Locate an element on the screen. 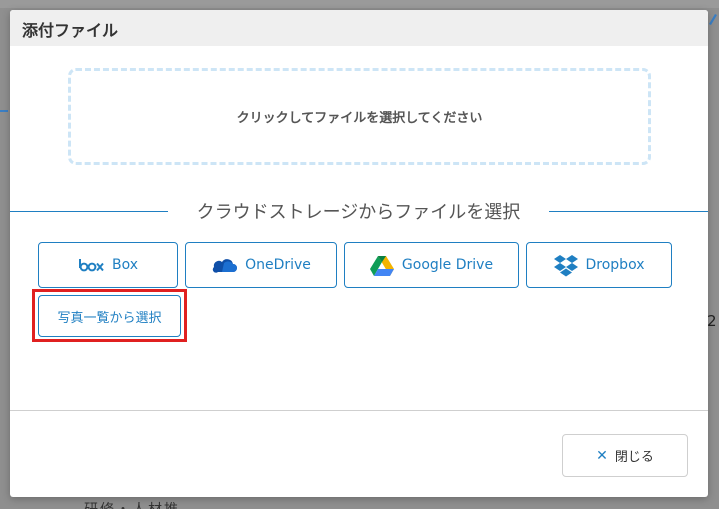 This screenshot has width=719, height=509. modal-header: 添付ファイル is located at coordinates (359, 28).